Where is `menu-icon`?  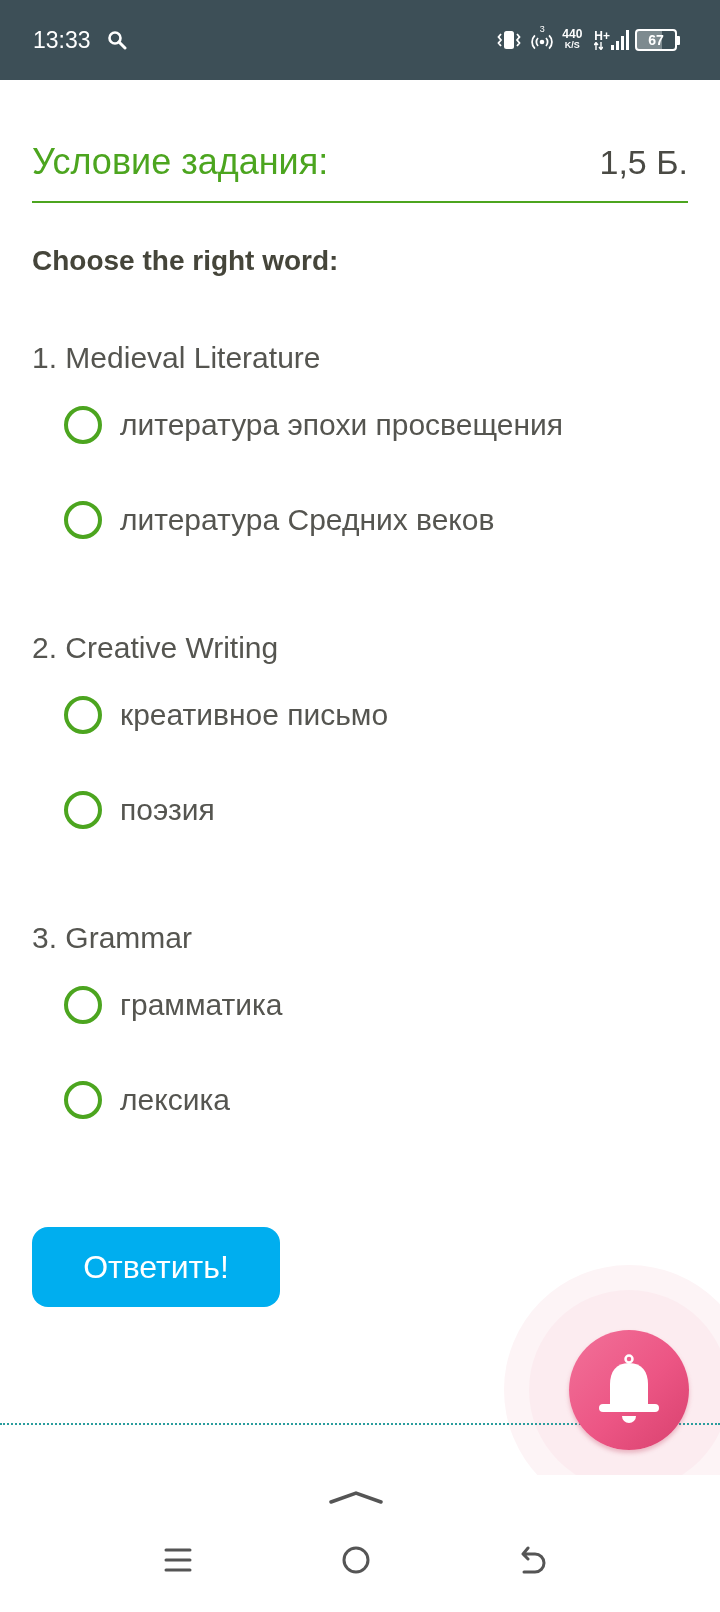
menu-icon is located at coordinates (178, 1560).